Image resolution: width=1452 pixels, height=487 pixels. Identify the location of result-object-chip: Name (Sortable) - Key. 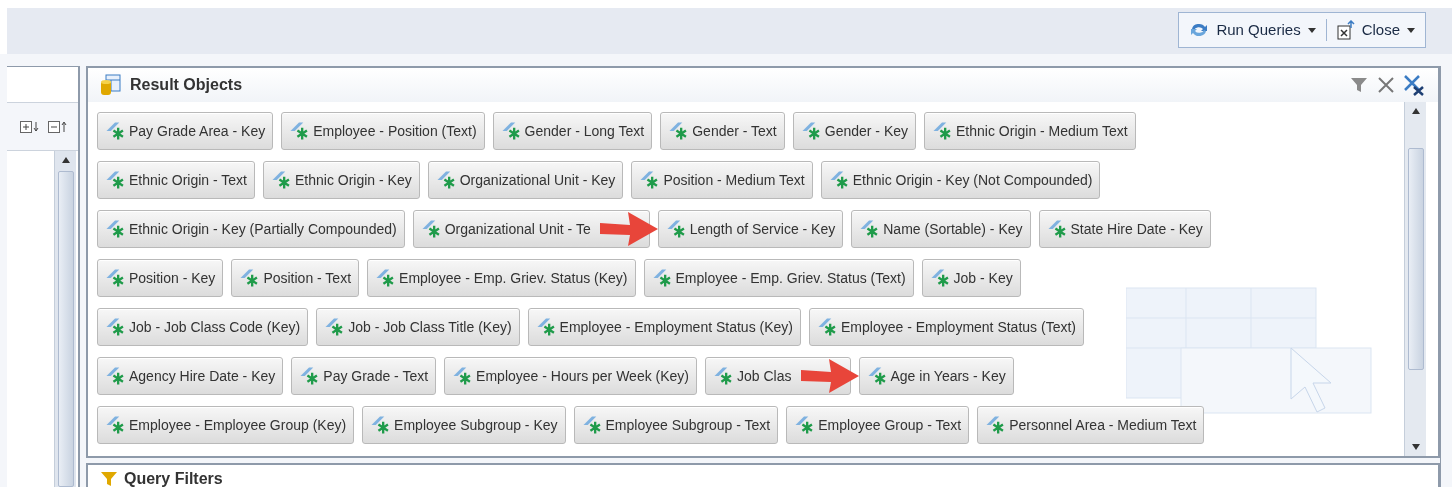
(941, 229).